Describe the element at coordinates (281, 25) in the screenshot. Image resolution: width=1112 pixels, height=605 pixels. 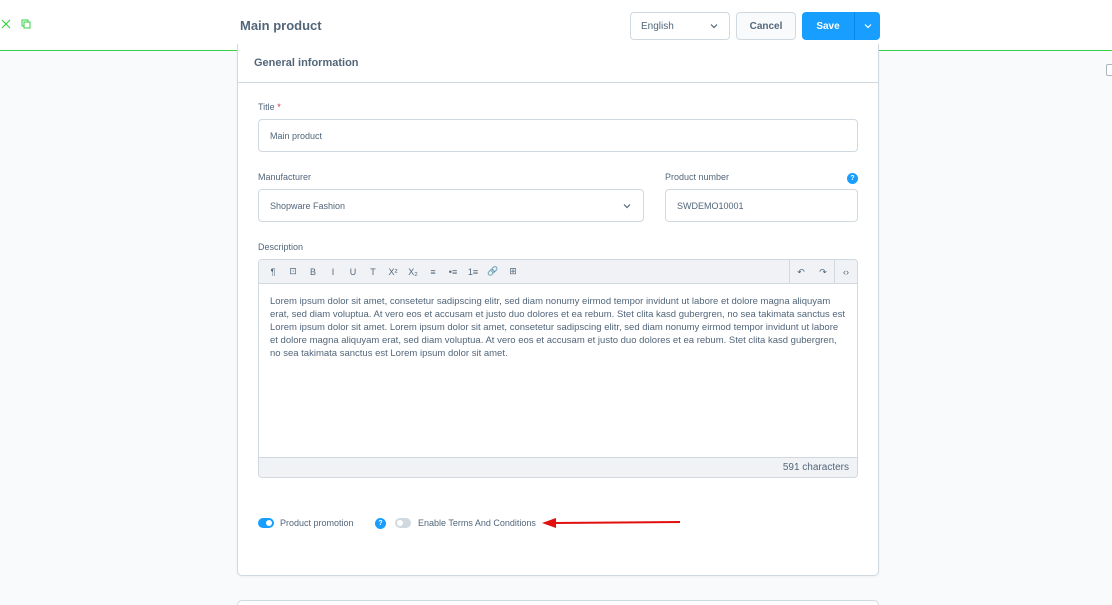
I see `page-title: Main product` at that location.